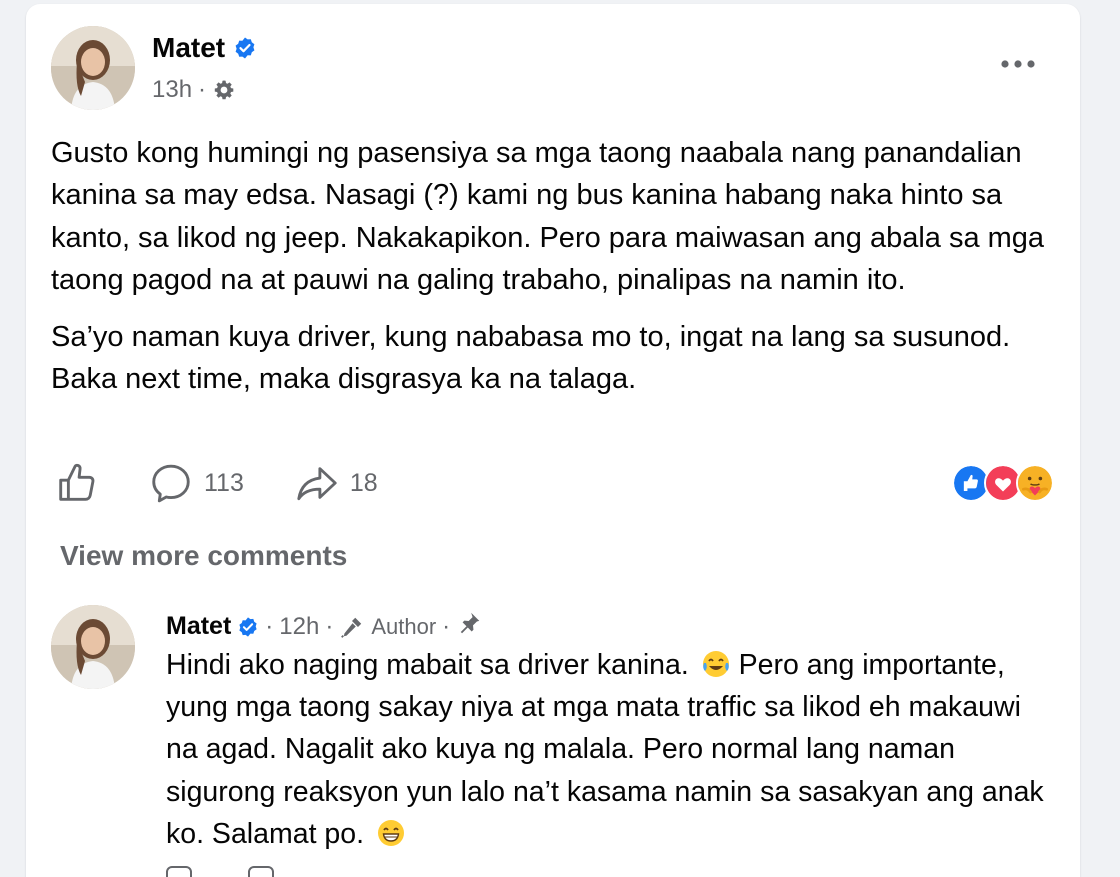  What do you see at coordinates (93, 68) in the screenshot?
I see `author-avatar` at bounding box center [93, 68].